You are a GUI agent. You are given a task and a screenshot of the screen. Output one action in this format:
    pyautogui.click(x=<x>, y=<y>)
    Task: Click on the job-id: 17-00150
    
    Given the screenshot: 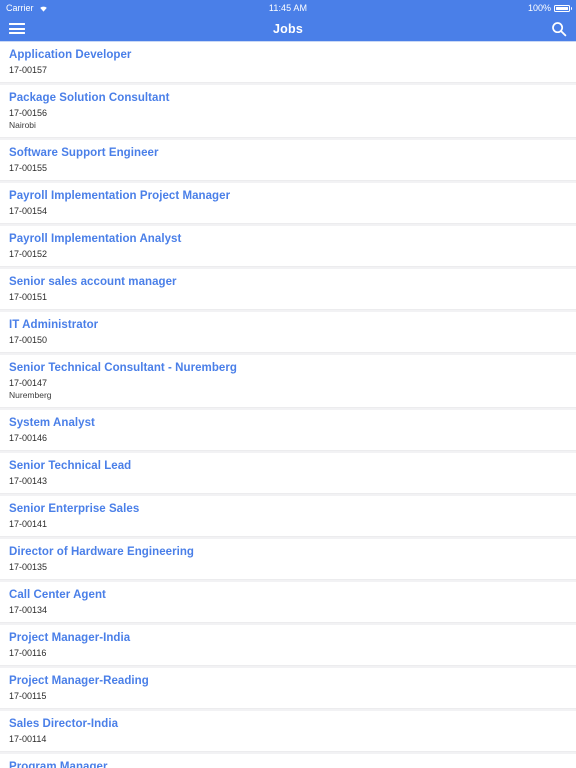 What is the action you would take?
    pyautogui.click(x=28, y=340)
    